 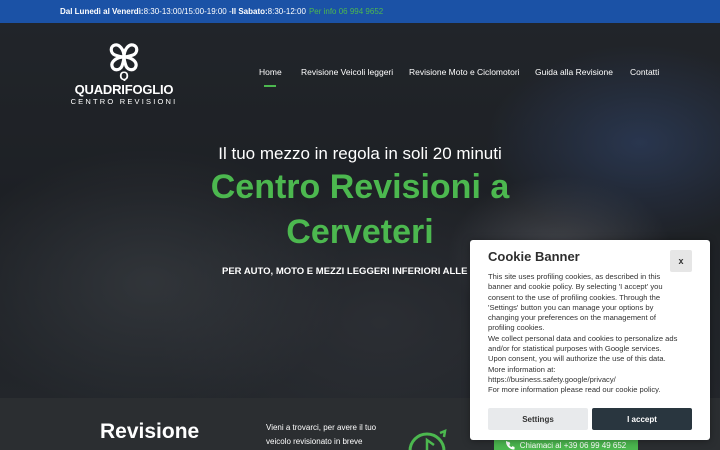 I want to click on hours-saturday: 8:30-12:00, so click(x=286, y=11).